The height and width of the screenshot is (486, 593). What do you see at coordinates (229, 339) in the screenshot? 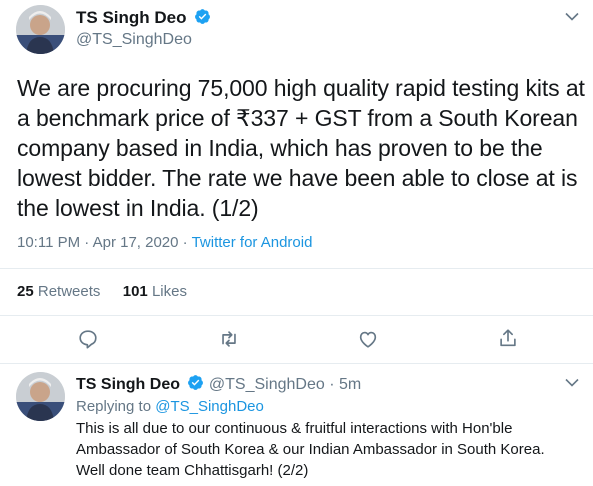
I see `retweet-icon` at bounding box center [229, 339].